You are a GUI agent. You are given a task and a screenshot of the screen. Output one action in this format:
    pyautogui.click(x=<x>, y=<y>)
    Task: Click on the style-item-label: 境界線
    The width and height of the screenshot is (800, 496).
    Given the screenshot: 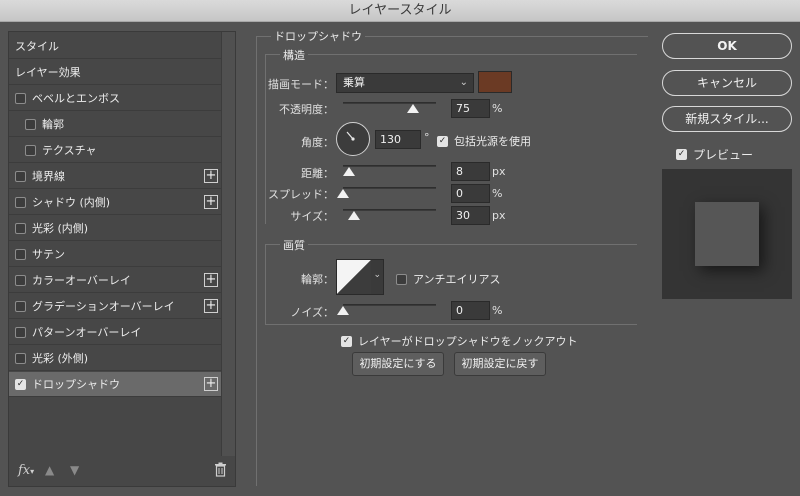 What is the action you would take?
    pyautogui.click(x=48, y=176)
    